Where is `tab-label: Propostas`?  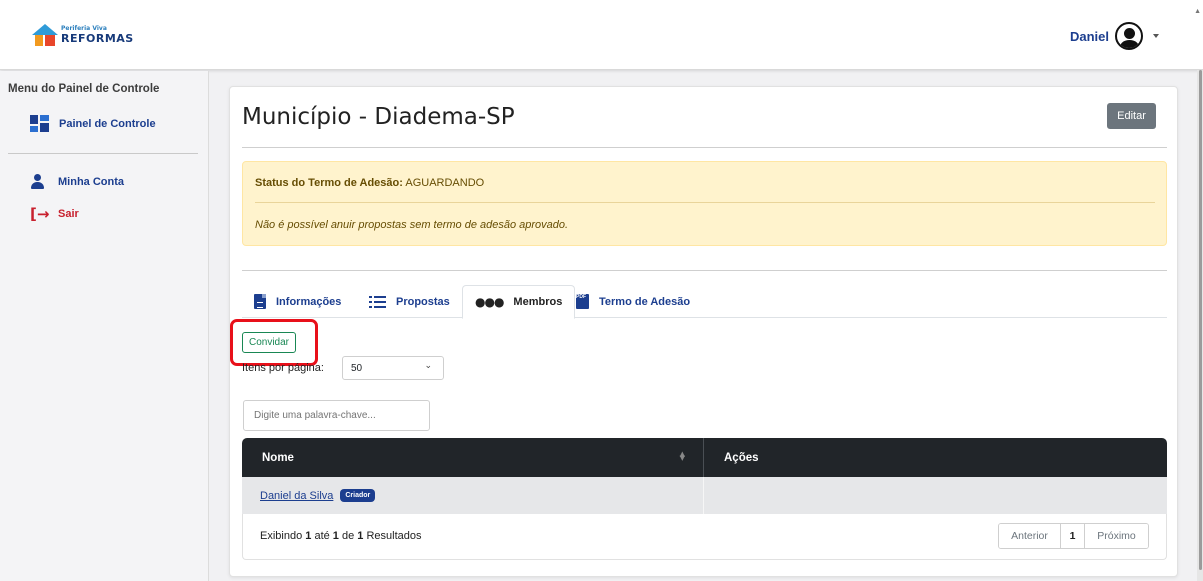
tab-label: Propostas is located at coordinates (423, 301).